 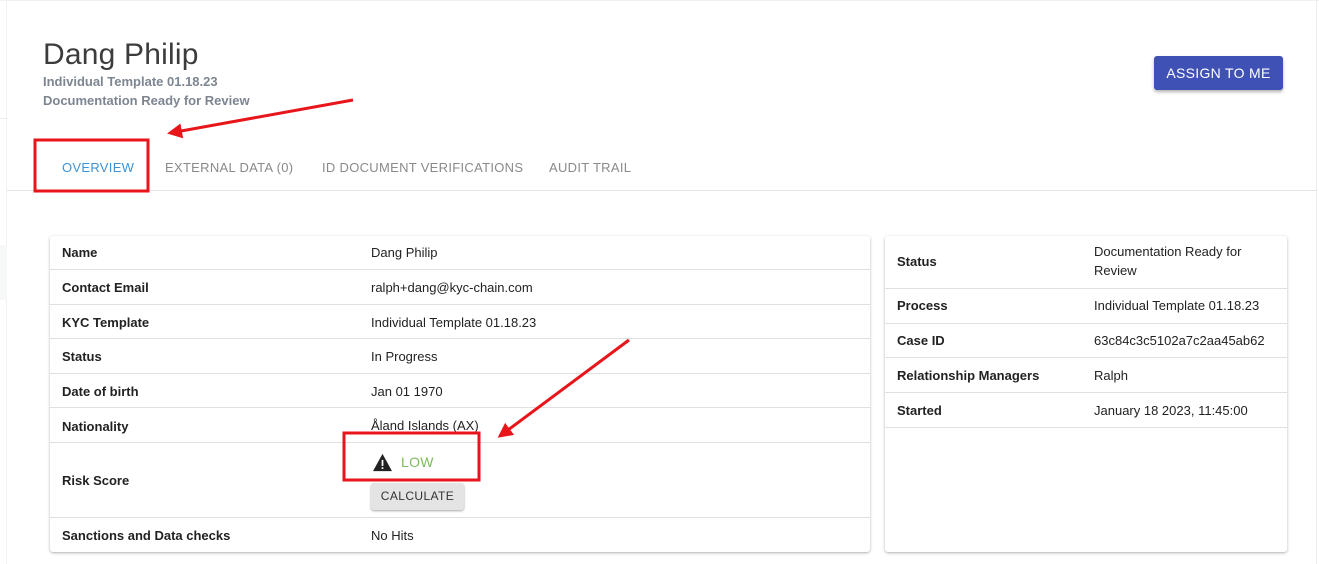 I want to click on tab-overview: OVERVIEW, so click(x=98, y=167).